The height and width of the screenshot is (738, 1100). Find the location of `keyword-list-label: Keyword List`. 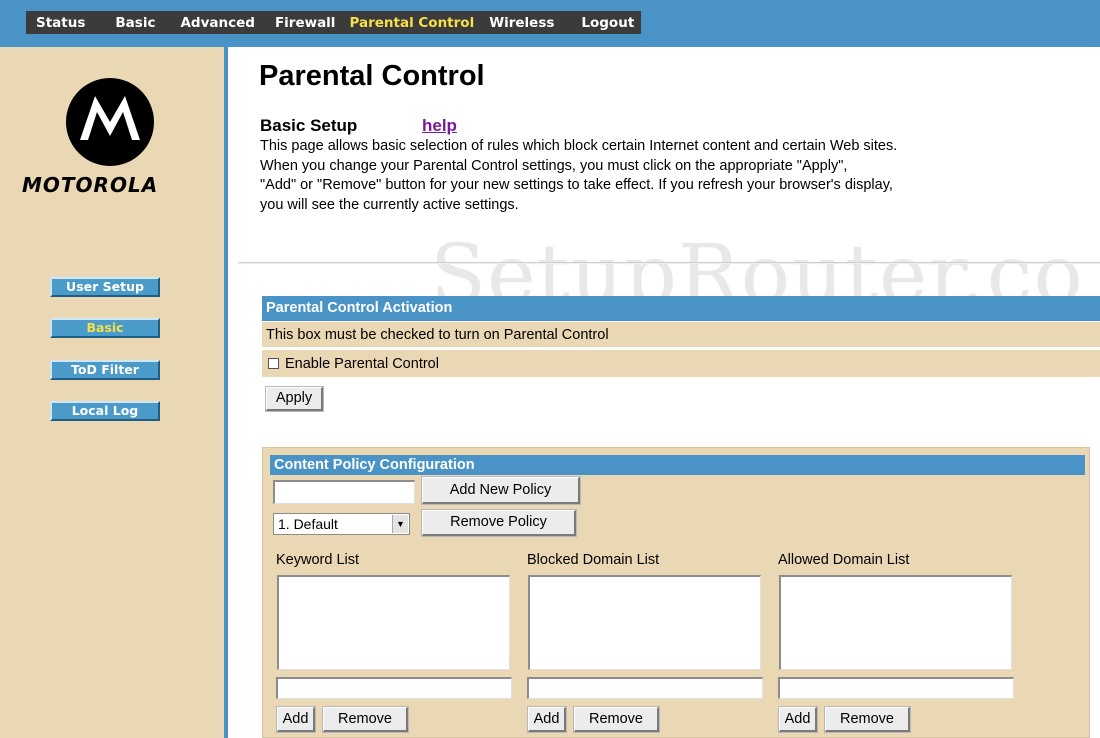

keyword-list-label: Keyword List is located at coordinates (318, 560).